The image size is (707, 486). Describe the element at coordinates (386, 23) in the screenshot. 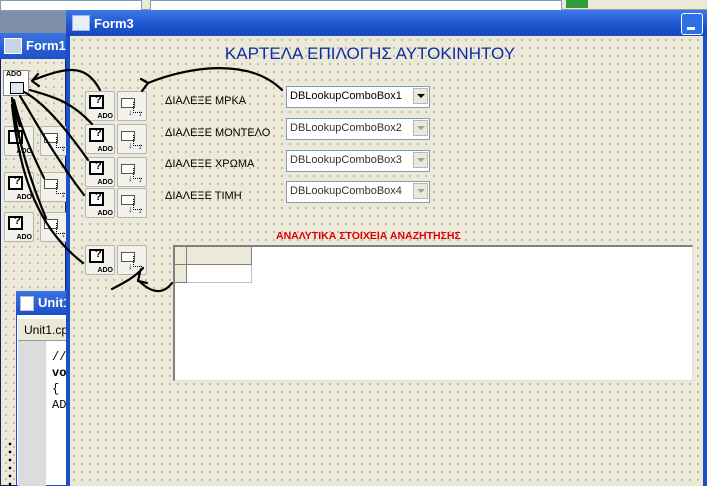

I see `form3-titlebar: Form3` at that location.